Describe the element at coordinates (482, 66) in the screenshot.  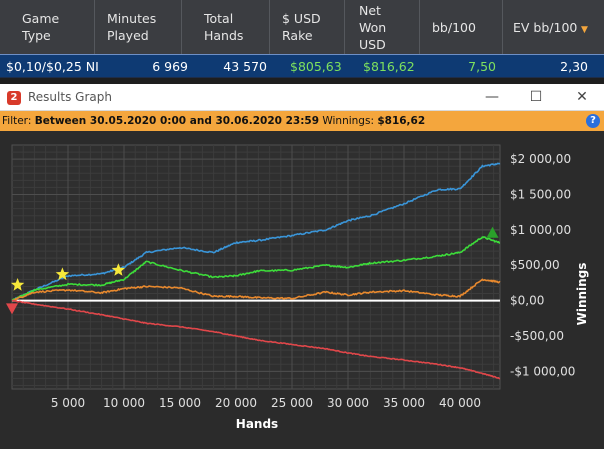
I see `cell-bb100: 7,50` at that location.